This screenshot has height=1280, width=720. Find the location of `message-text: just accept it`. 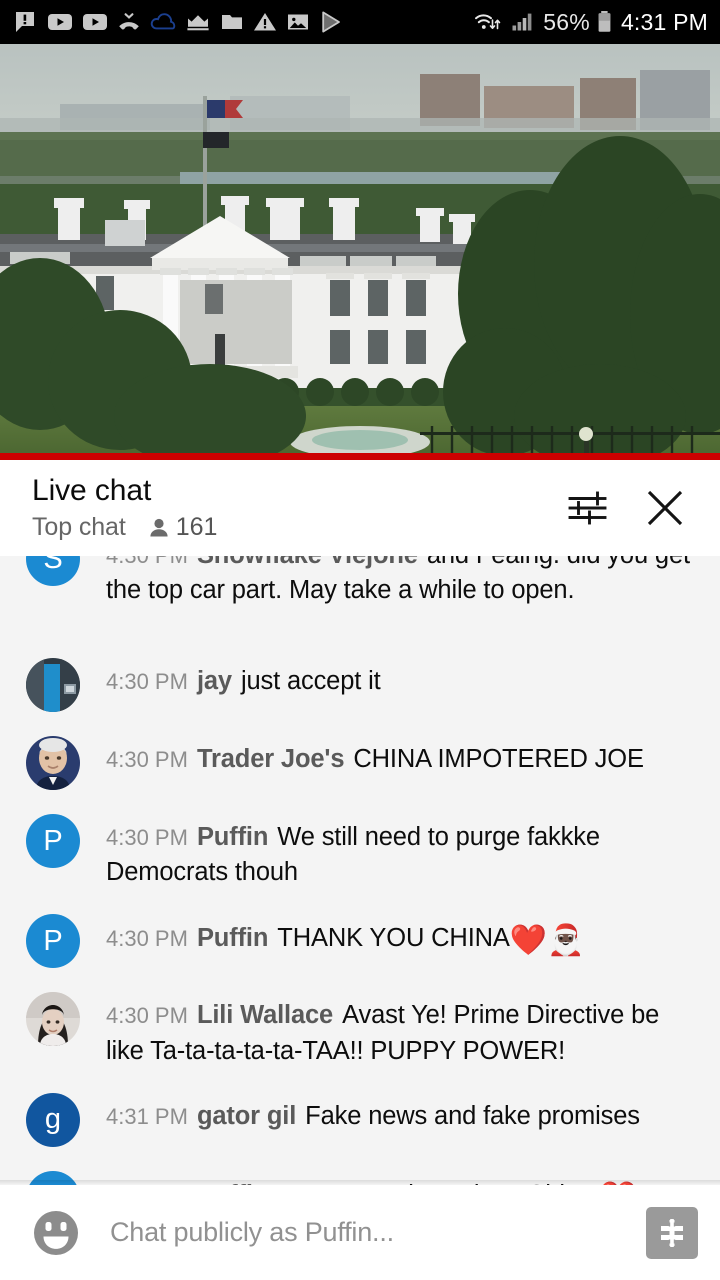

message-text: just accept it is located at coordinates (310, 681).